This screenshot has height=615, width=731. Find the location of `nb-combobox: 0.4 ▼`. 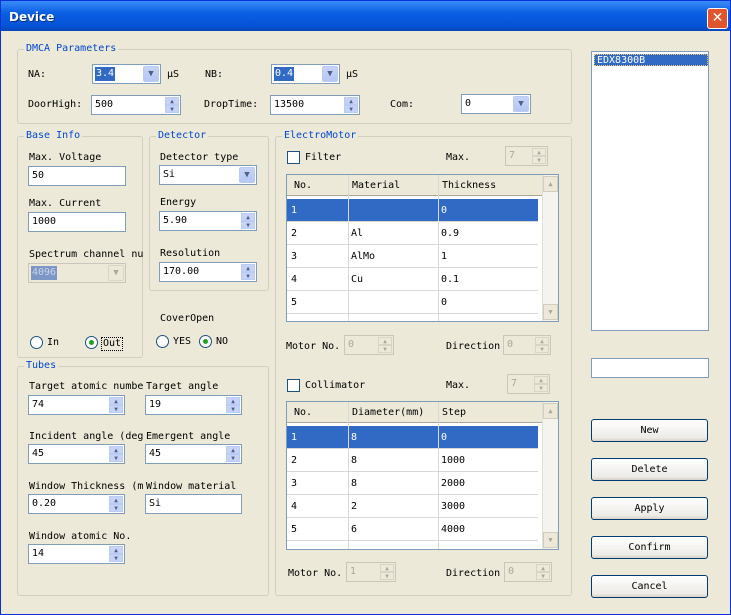

nb-combobox: 0.4 ▼ is located at coordinates (305, 74).